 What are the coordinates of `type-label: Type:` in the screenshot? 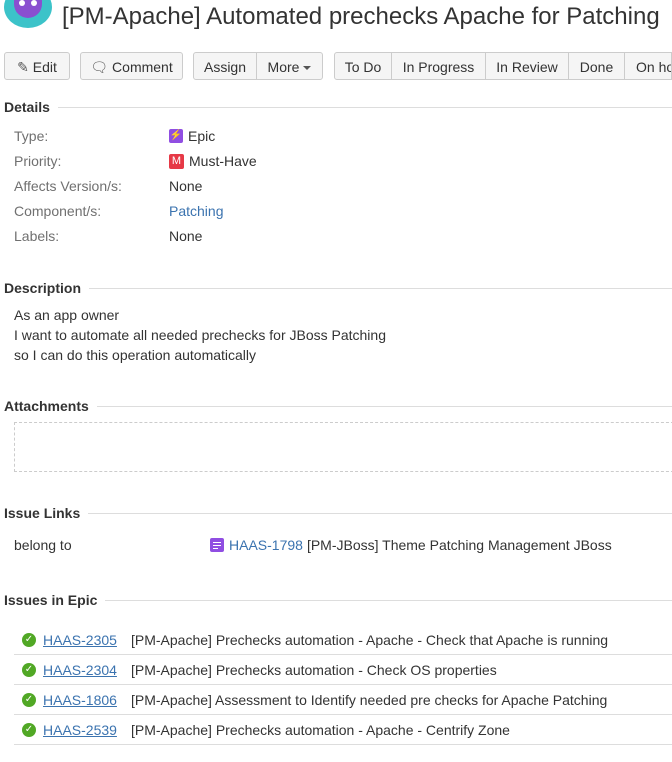 It's located at (31, 136).